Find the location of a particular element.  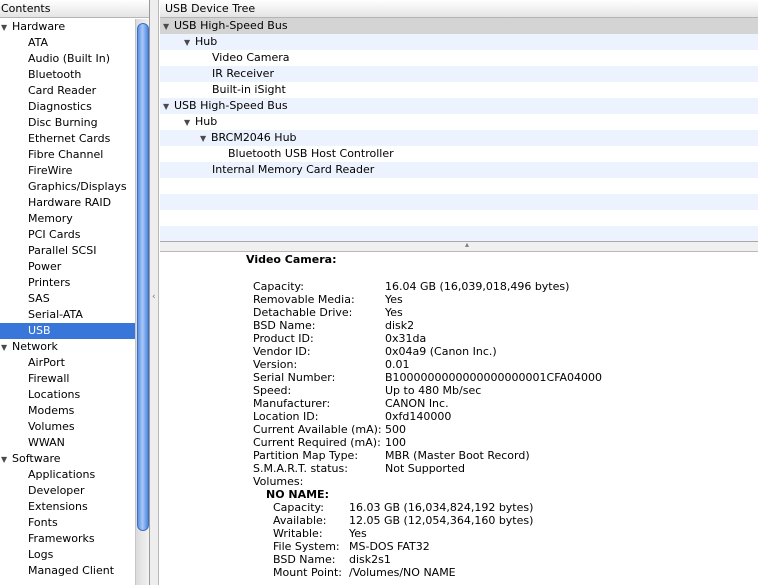

sidebar-item-frameworks: Frameworks is located at coordinates (67, 539).